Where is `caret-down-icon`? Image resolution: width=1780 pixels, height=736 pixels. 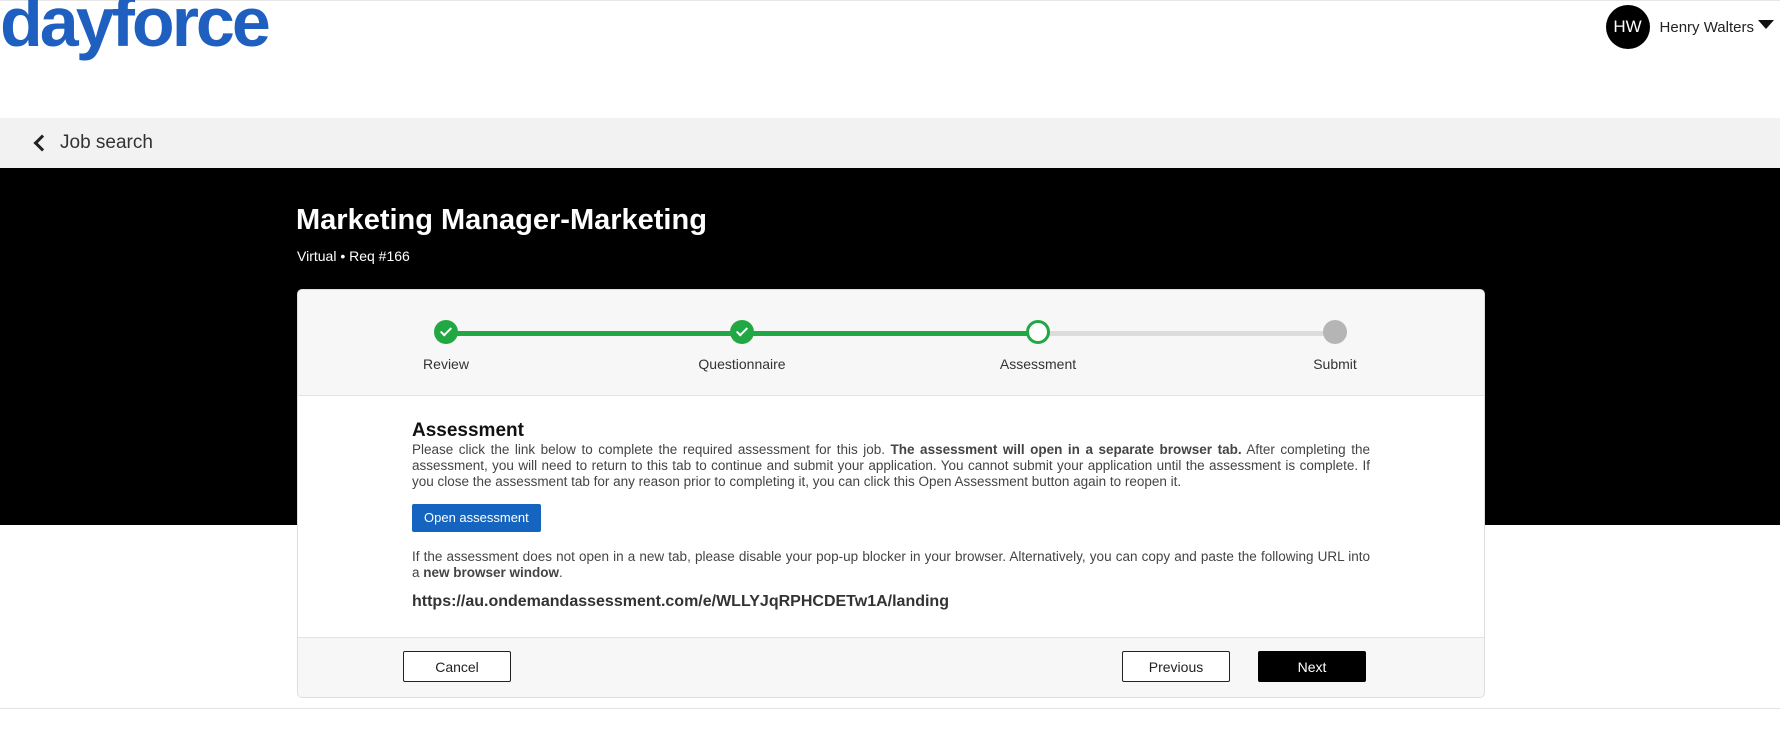
caret-down-icon is located at coordinates (1766, 24).